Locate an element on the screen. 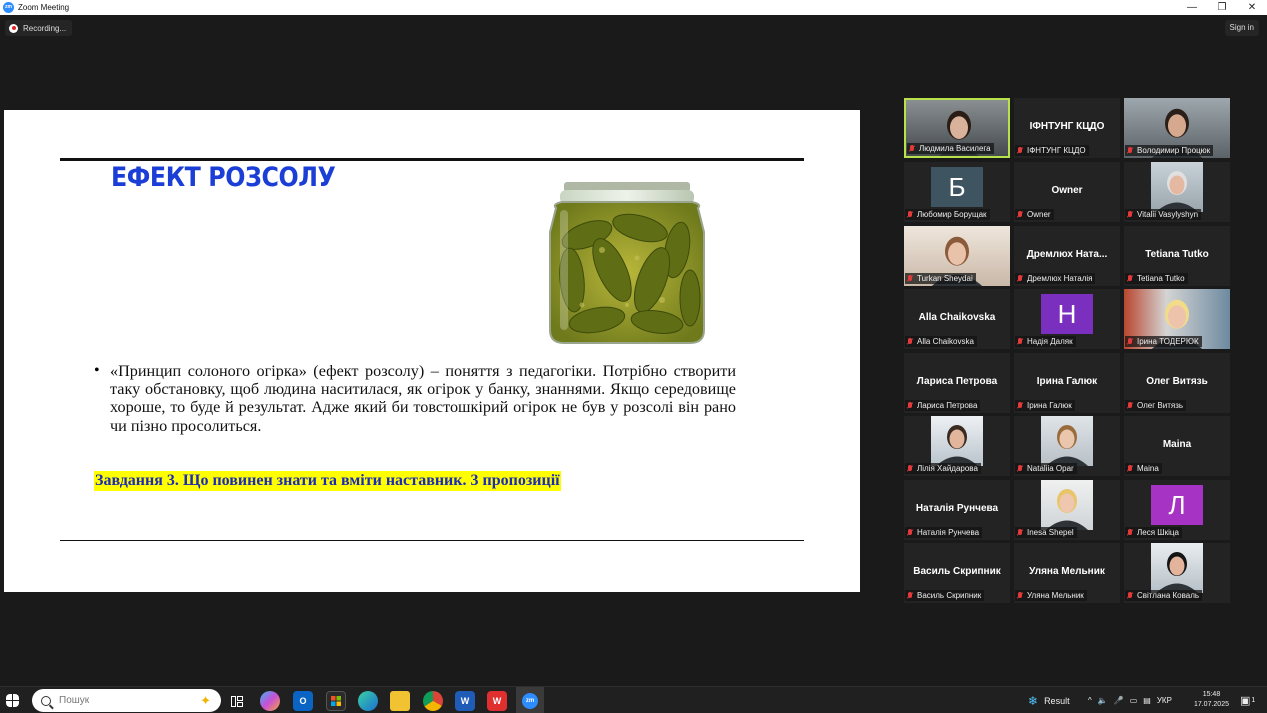 This screenshot has height=713, width=1267. participant-display-name: Tetiana Tutko is located at coordinates (1177, 254).